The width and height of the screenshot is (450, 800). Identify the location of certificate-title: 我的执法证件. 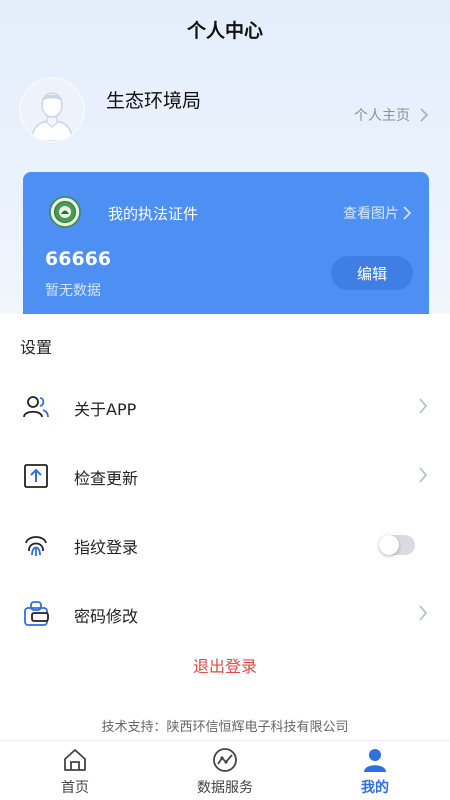
(153, 214).